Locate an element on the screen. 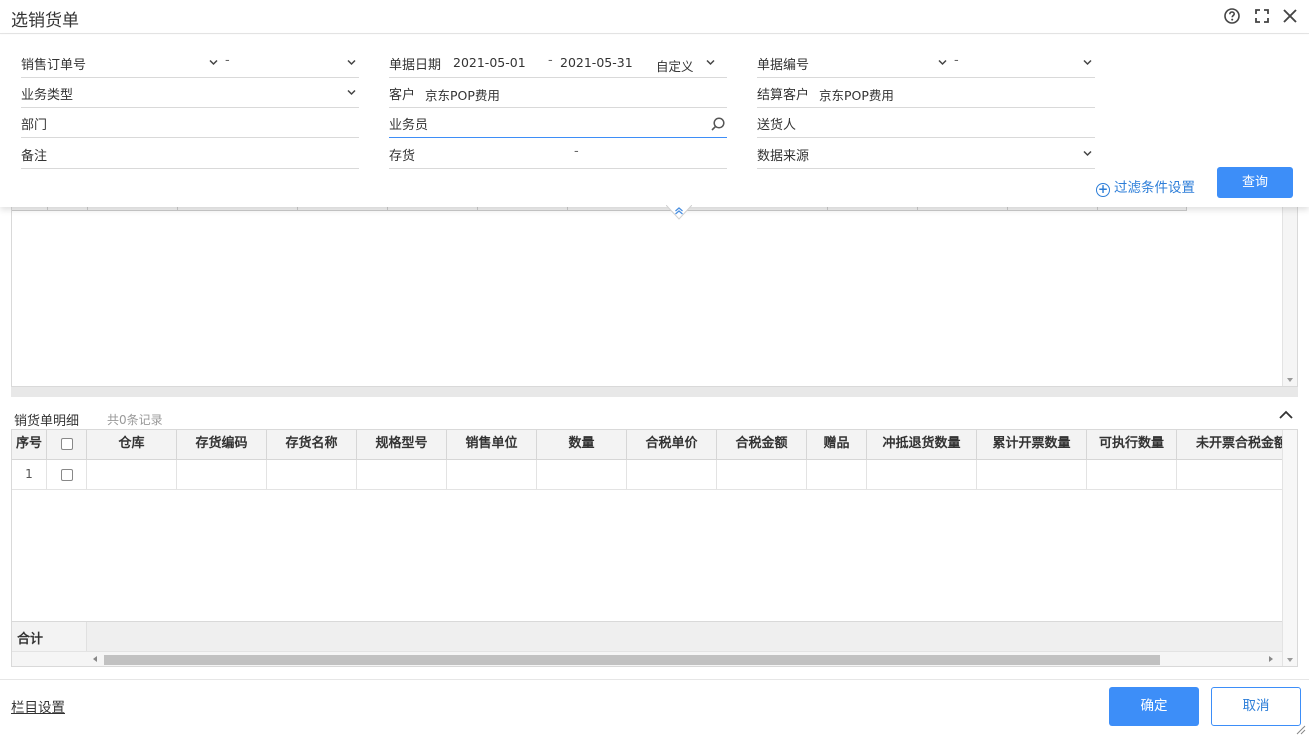 Image resolution: width=1309 pixels, height=738 pixels. doc-date-field: 单据日期 2021-05-01 - 2021-05-31 自定义 is located at coordinates (558, 63).